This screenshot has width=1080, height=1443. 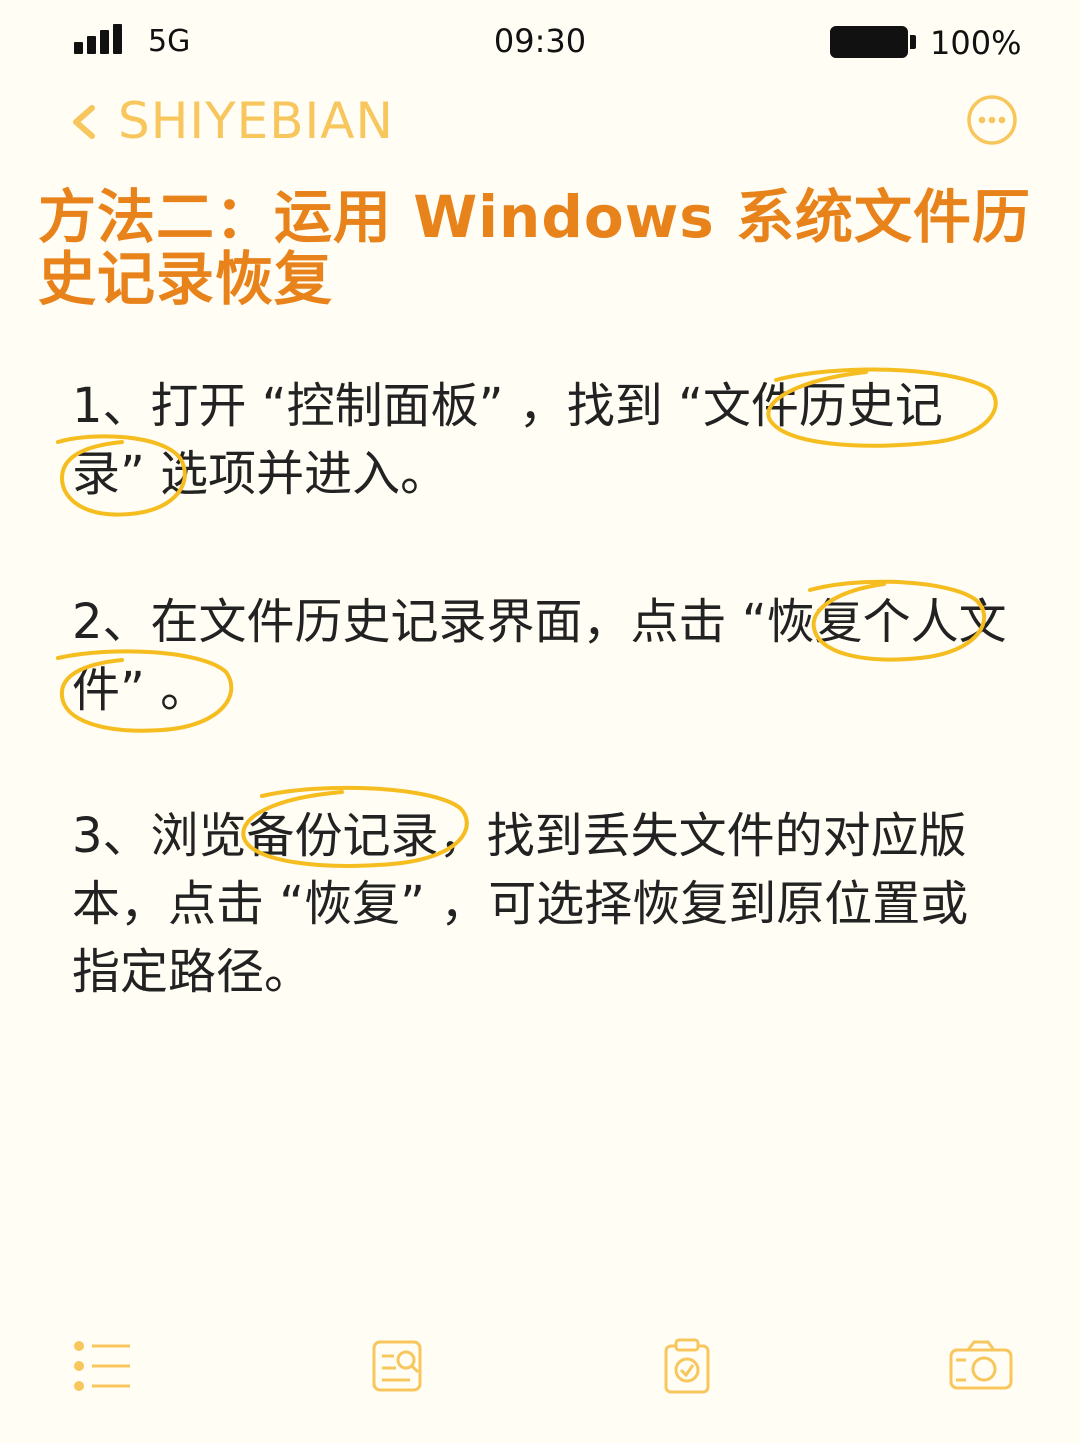 I want to click on more-options-icon, so click(x=992, y=120).